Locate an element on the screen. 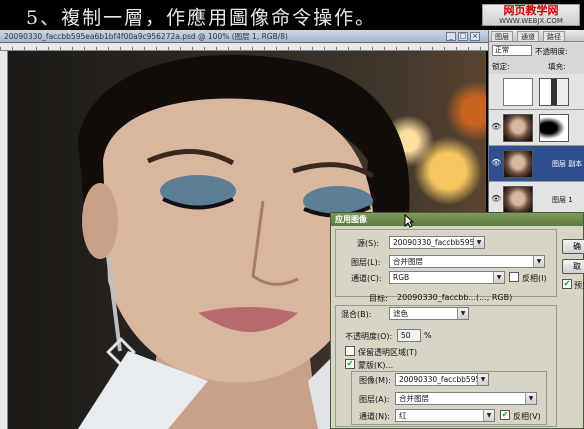  horizontal-ruler is located at coordinates (244, 47).